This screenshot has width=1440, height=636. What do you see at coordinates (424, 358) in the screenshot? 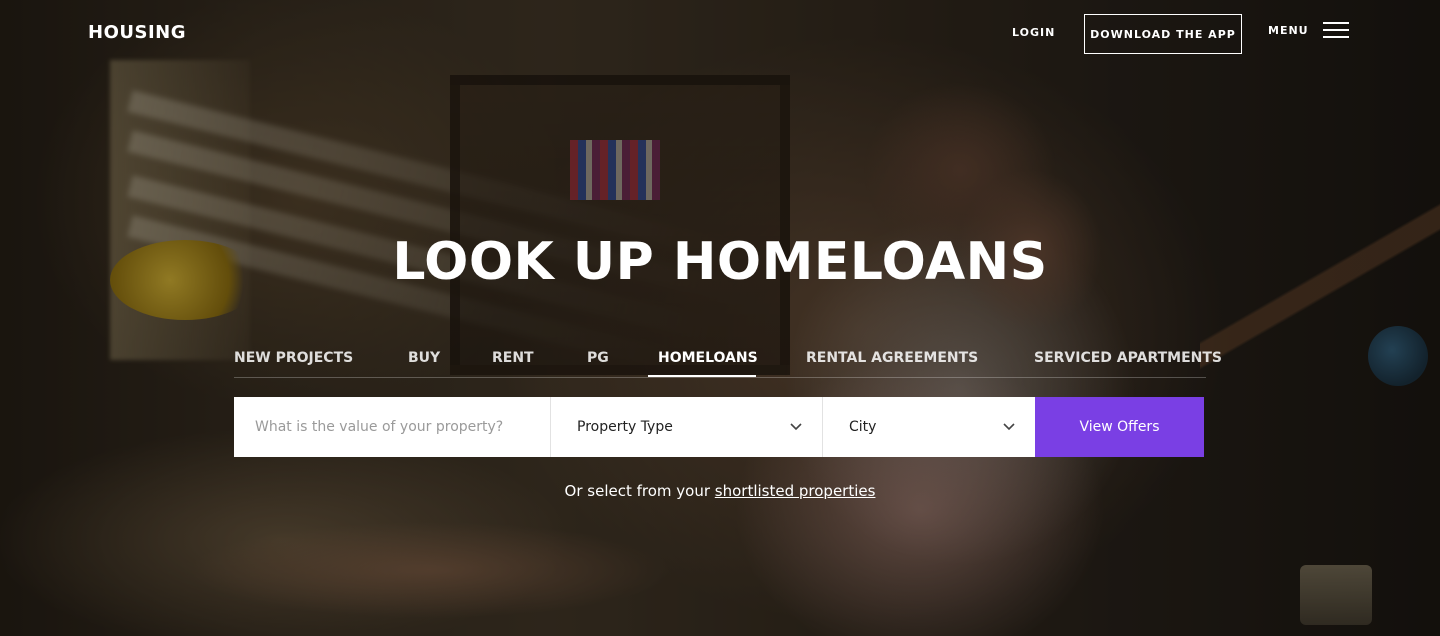
I see `tab-buy: BUY` at bounding box center [424, 358].